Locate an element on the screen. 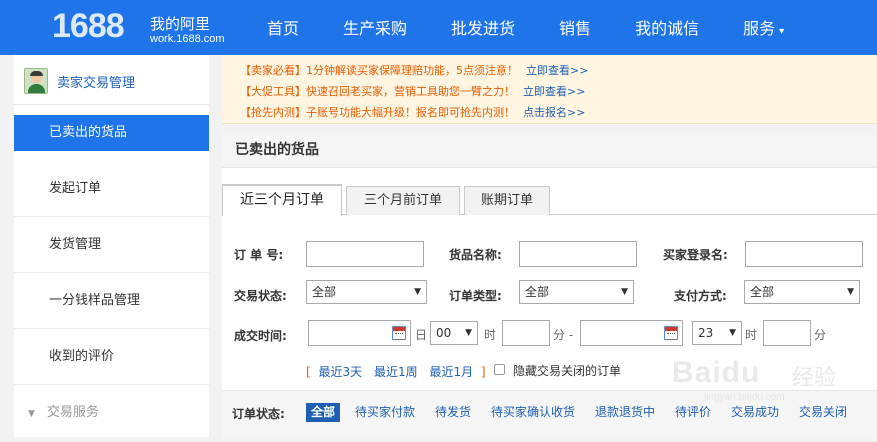 This screenshot has height=442, width=877. order-status-label: 订单状态: is located at coordinates (258, 414).